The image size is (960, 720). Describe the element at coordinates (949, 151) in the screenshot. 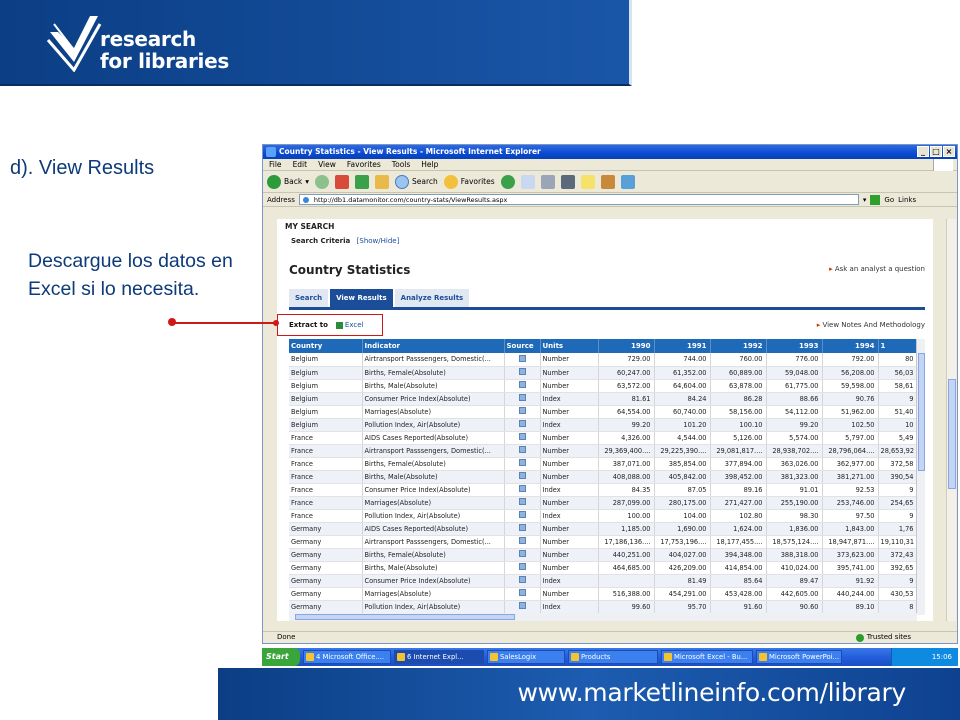

I see `close-button: ×` at that location.